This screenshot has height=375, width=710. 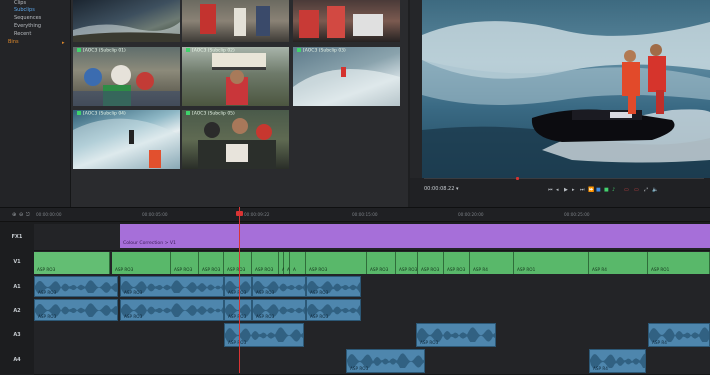 I want to click on viewer-timecode: 00:00:08.22, so click(x=439, y=189).